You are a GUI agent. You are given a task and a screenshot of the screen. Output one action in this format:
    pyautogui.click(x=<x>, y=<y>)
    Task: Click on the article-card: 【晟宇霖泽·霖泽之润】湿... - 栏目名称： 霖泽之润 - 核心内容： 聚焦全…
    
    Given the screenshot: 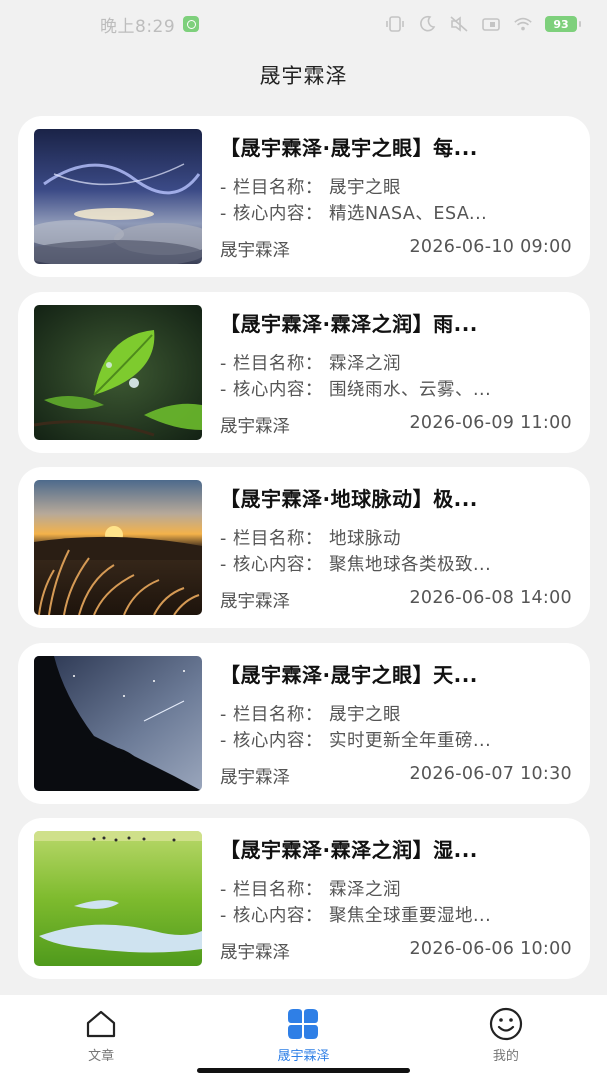 What is the action you would take?
    pyautogui.click(x=304, y=898)
    